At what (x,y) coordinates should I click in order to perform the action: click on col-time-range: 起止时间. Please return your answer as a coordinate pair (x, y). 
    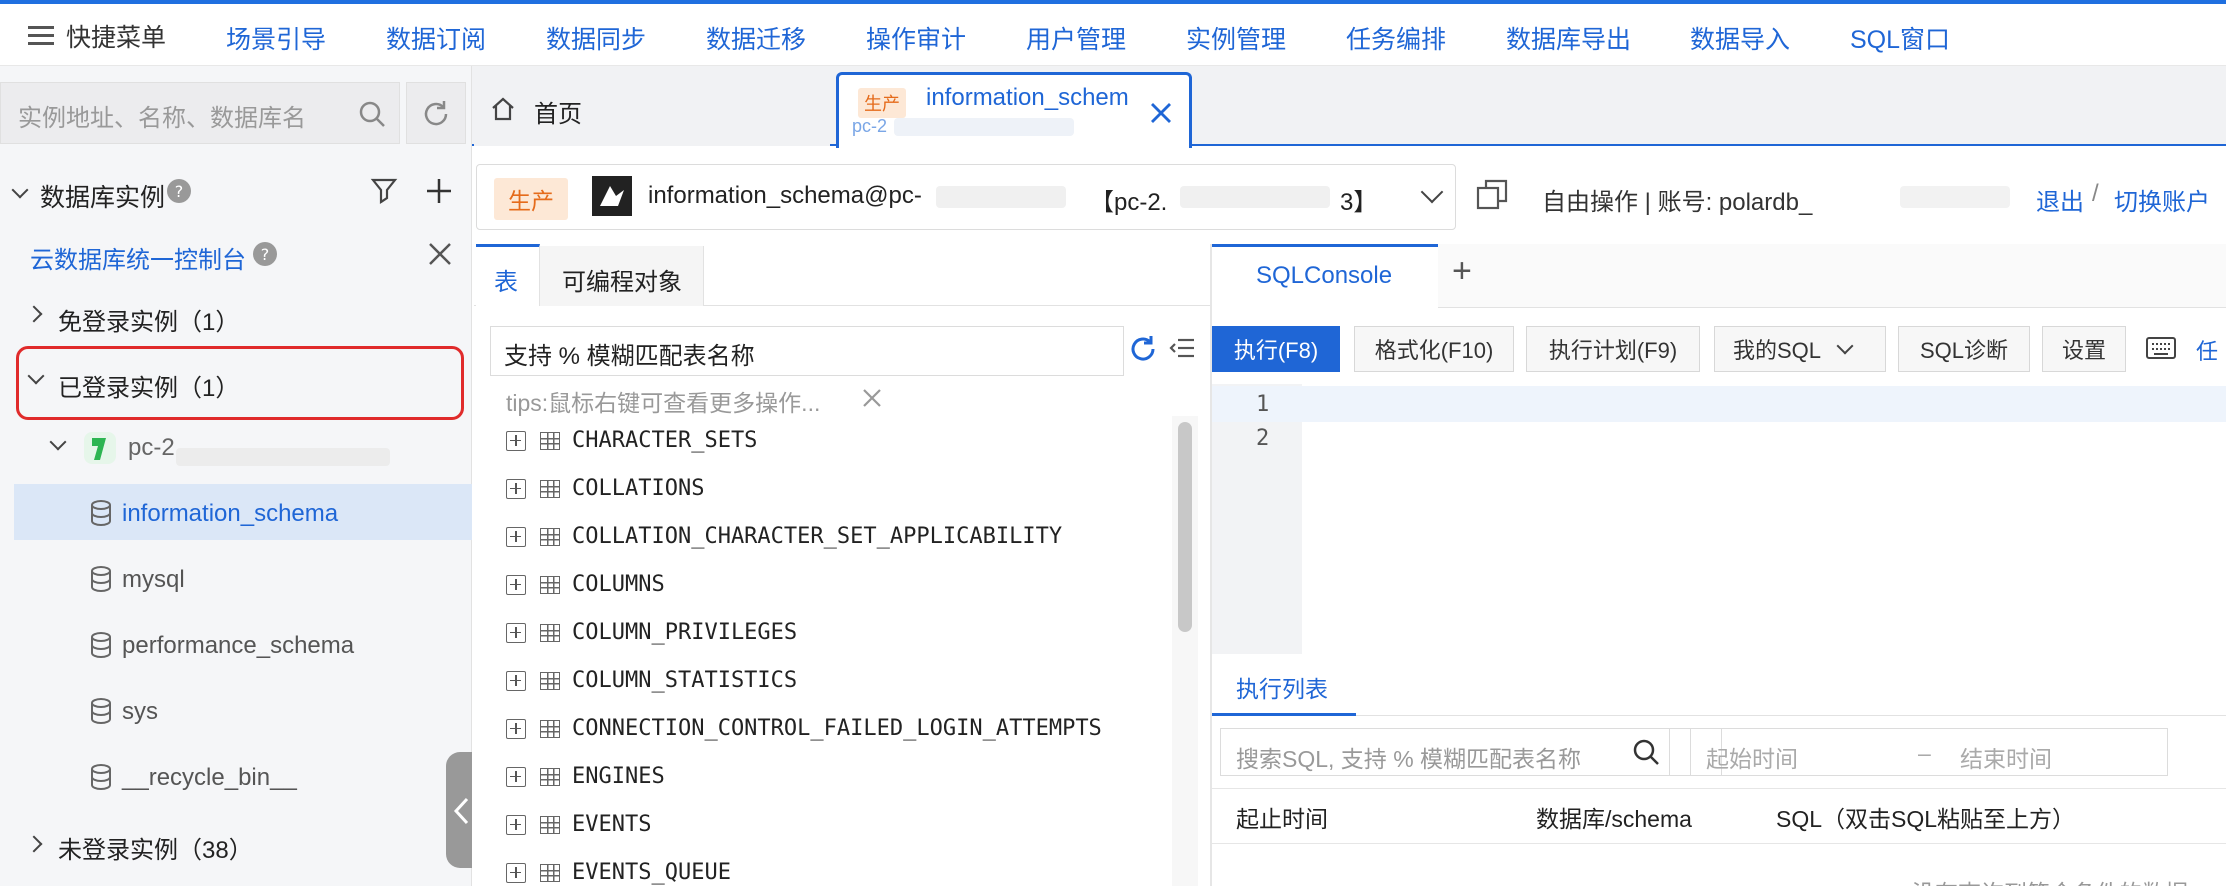
    Looking at the image, I should click on (1282, 819).